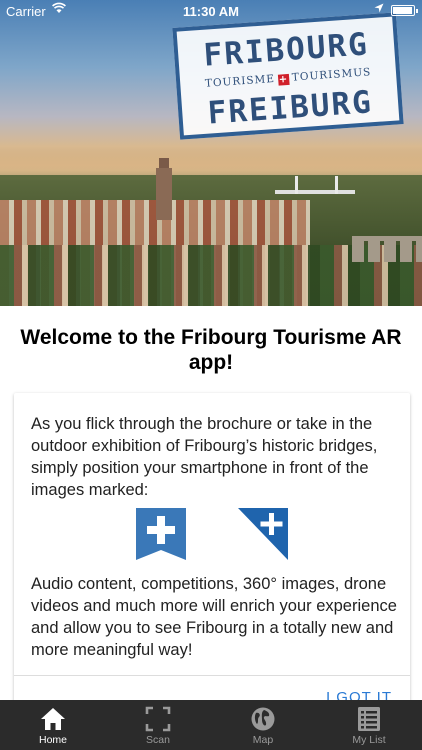  What do you see at coordinates (404, 10) in the screenshot?
I see `battery-icon` at bounding box center [404, 10].